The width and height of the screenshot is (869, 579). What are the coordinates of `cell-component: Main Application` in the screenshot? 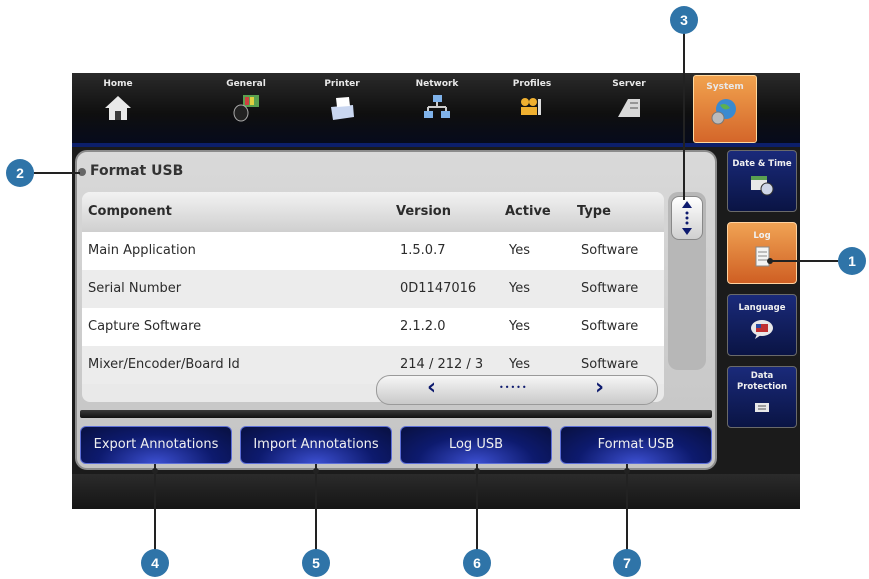 It's located at (142, 250).